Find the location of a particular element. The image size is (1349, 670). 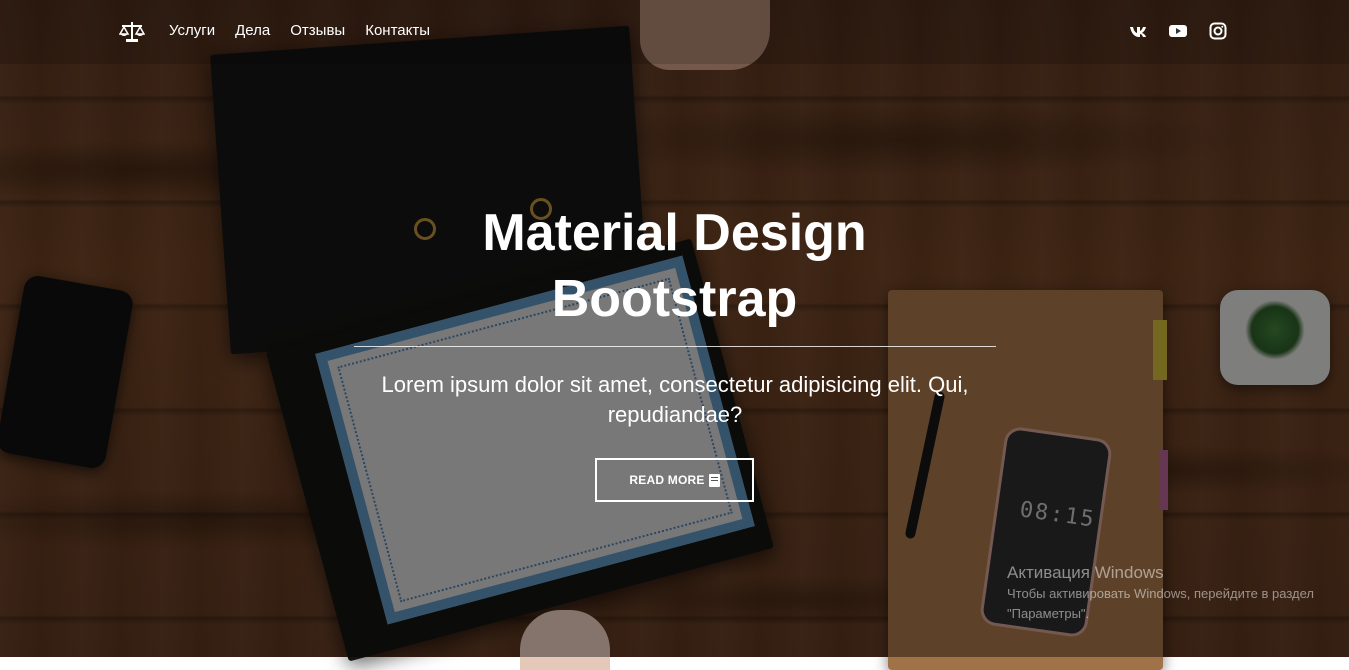

hero-divider is located at coordinates (675, 346).